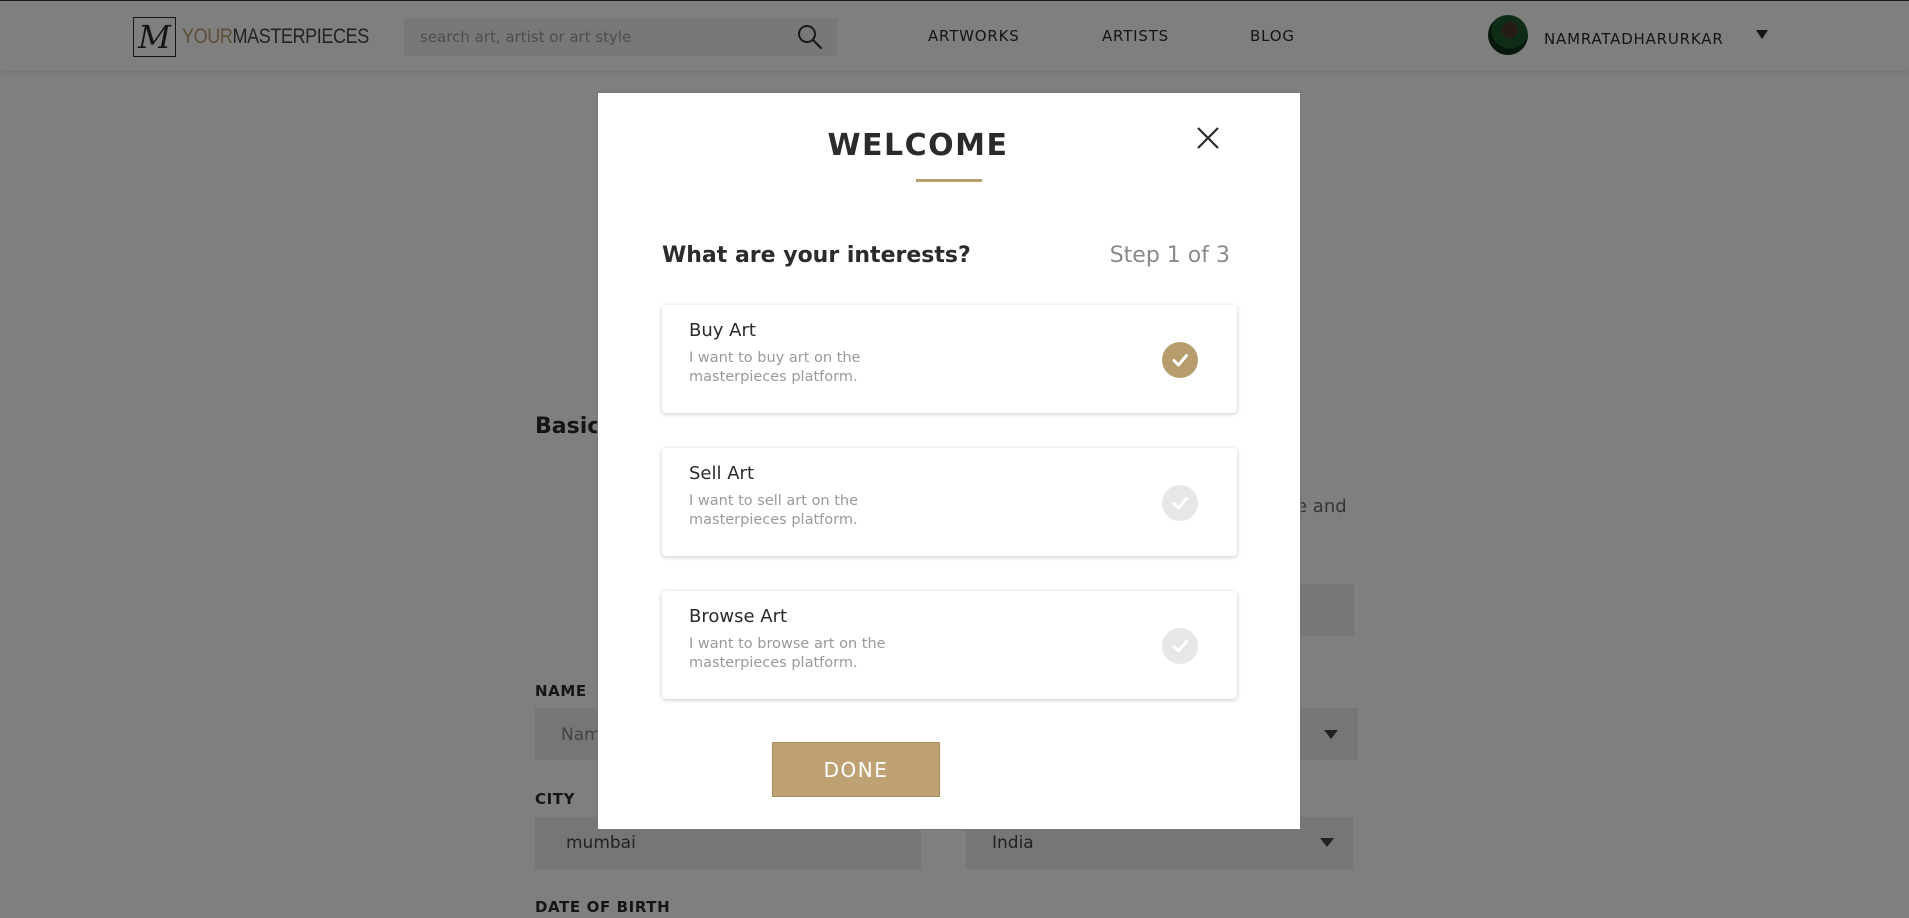 The width and height of the screenshot is (1909, 918). Describe the element at coordinates (816, 255) in the screenshot. I see `interests-question: What are your interests?` at that location.